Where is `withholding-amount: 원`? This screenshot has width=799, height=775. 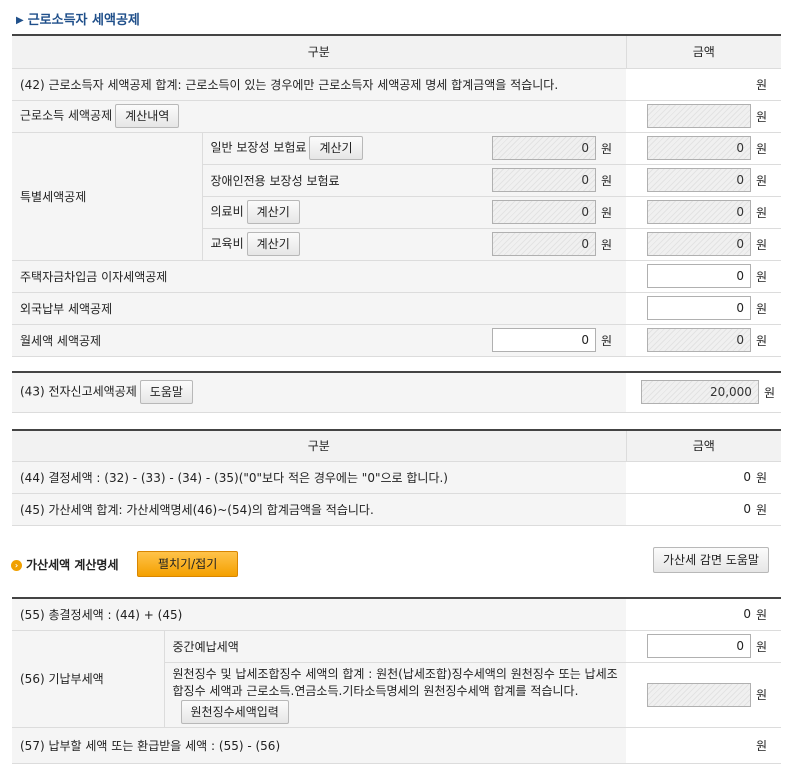
withholding-amount: 원 is located at coordinates (703, 695).